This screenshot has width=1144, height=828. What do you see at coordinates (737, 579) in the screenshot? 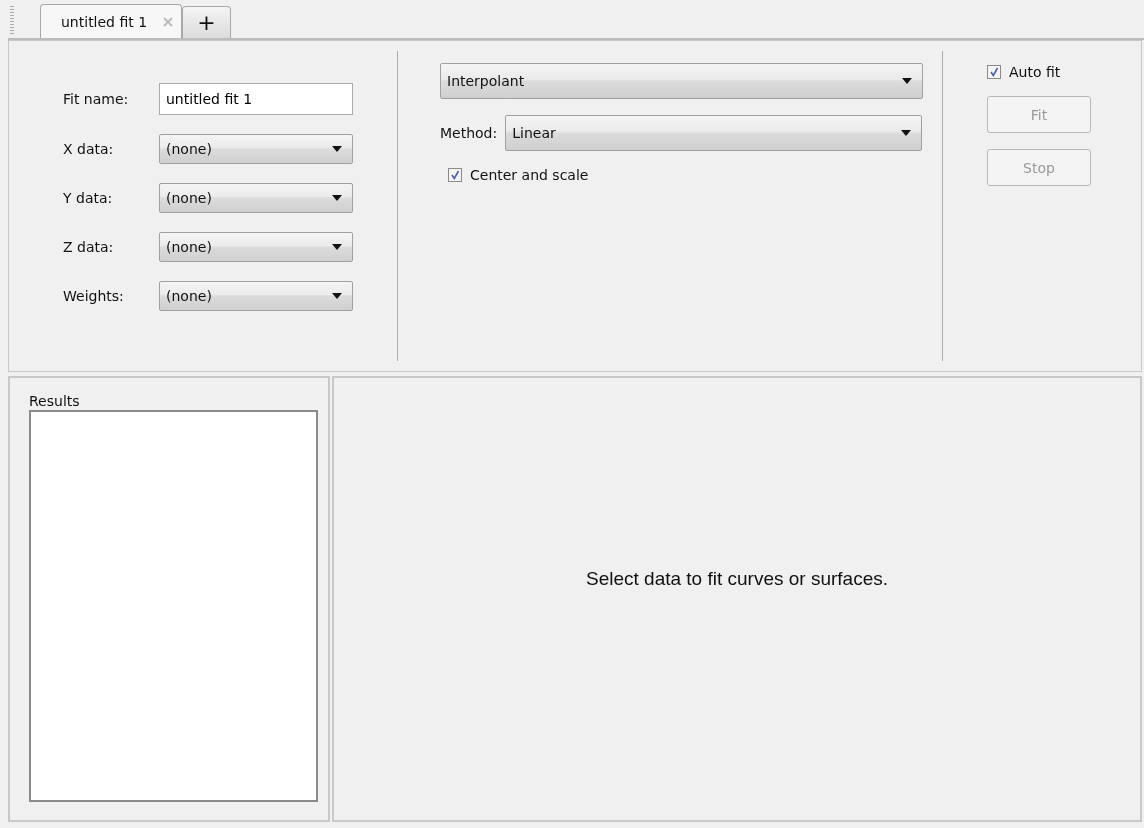
I see `empty-message: Select data to fit curves or surfaces.` at bounding box center [737, 579].